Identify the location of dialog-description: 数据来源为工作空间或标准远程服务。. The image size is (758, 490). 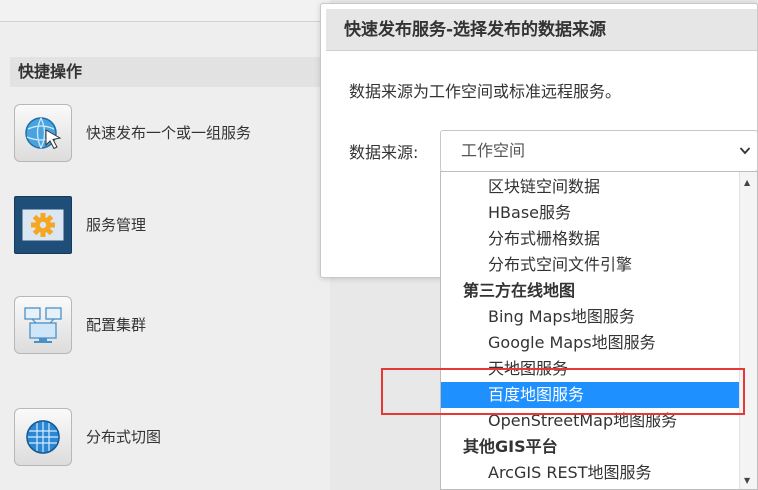
(485, 91).